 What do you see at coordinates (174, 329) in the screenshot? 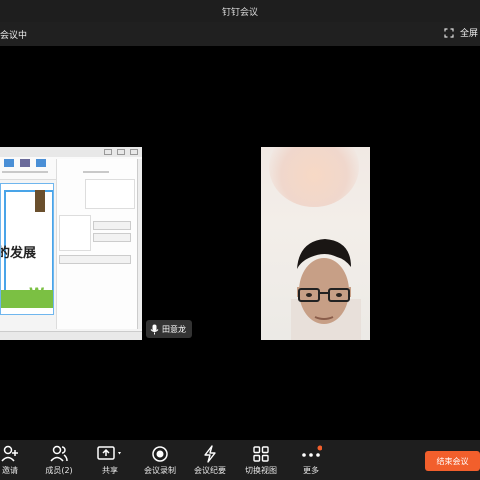
I see `participant-name: 田意龙` at bounding box center [174, 329].